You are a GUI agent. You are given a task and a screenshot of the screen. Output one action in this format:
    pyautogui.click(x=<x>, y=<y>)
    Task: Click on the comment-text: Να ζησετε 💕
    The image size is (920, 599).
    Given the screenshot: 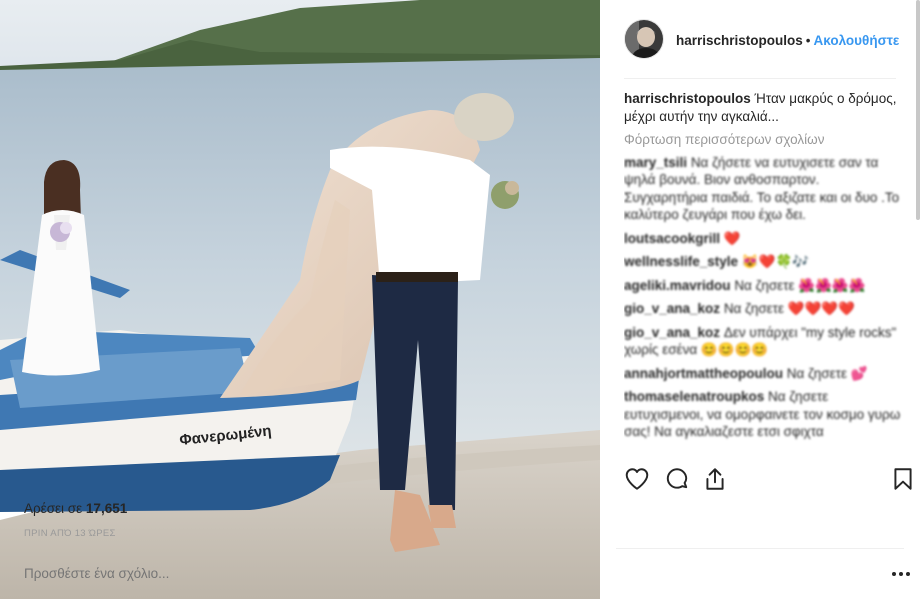 What is the action you would take?
    pyautogui.click(x=827, y=373)
    